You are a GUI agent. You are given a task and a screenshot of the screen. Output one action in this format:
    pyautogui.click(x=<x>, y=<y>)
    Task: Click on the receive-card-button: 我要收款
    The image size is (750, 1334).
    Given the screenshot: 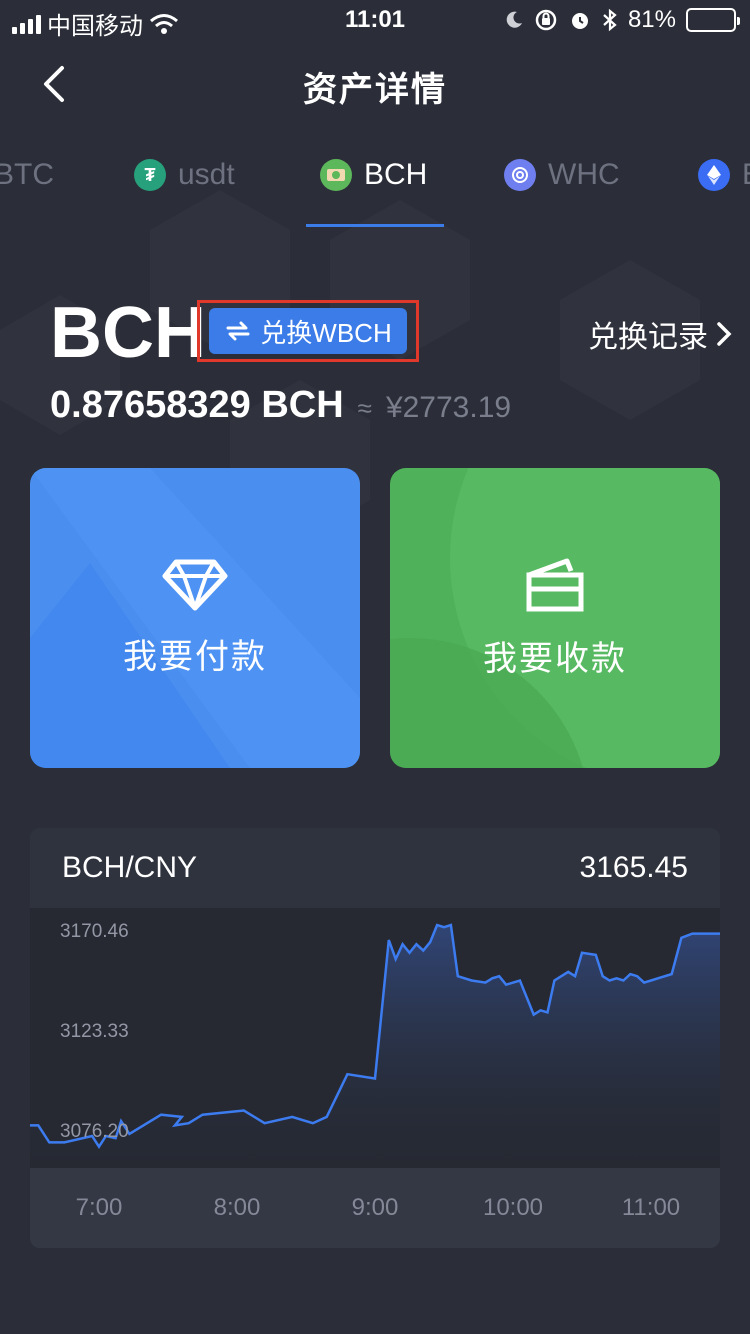 What is the action you would take?
    pyautogui.click(x=555, y=618)
    